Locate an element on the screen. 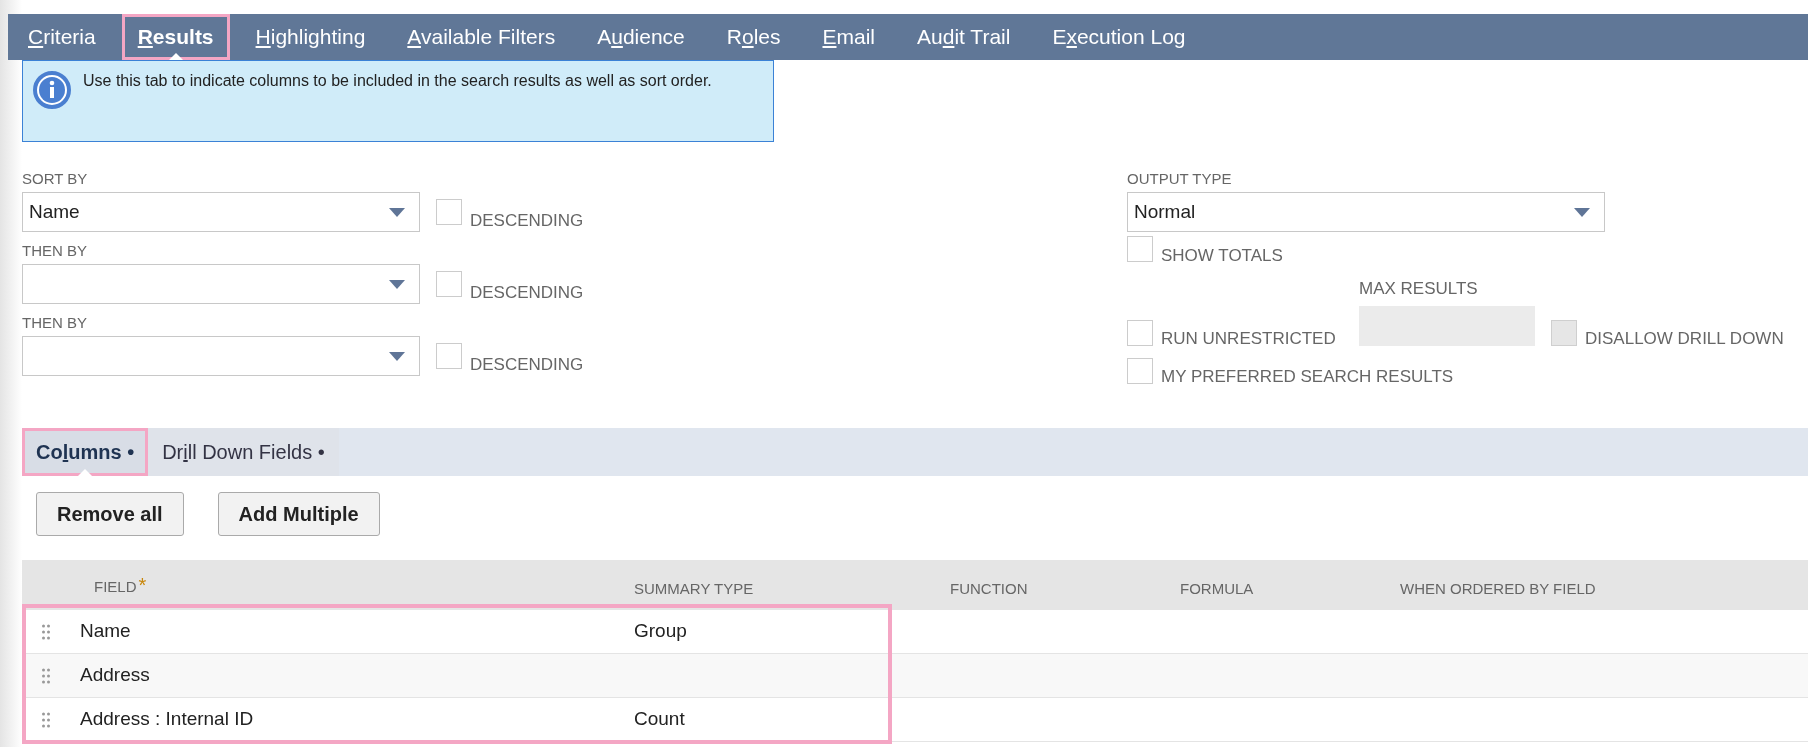  checkbox-label: SHOW TOTALS is located at coordinates (1222, 255).